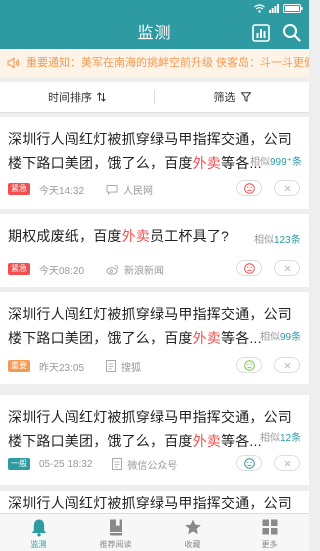 This screenshot has height=551, width=320. What do you see at coordinates (115, 544) in the screenshot?
I see `tab-label: 推荐阅读` at bounding box center [115, 544].